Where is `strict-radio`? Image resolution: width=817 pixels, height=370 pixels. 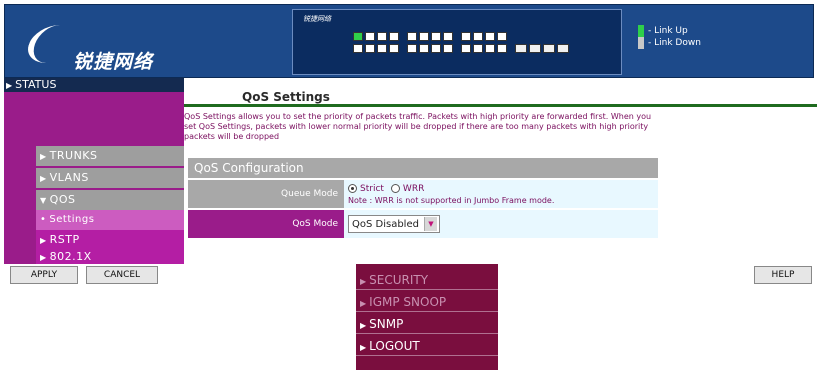 strict-radio is located at coordinates (352, 188).